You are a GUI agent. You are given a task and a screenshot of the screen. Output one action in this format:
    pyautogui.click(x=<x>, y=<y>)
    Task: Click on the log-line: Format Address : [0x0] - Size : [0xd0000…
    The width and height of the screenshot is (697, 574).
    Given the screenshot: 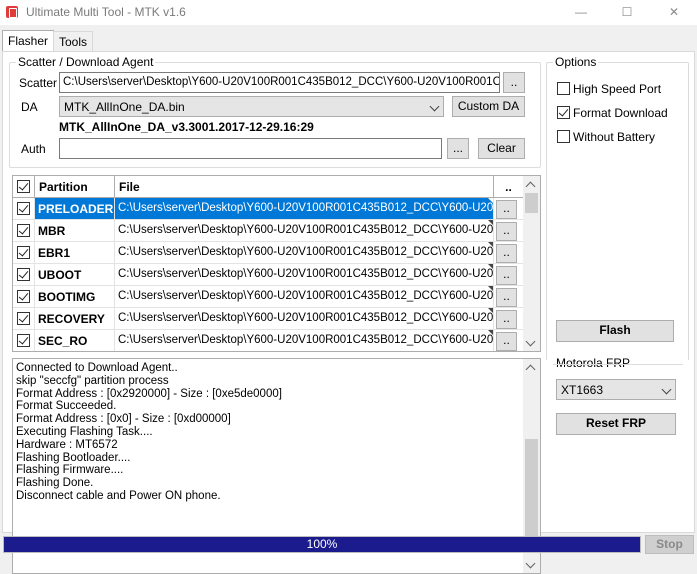 What is the action you would take?
    pyautogui.click(x=123, y=419)
    